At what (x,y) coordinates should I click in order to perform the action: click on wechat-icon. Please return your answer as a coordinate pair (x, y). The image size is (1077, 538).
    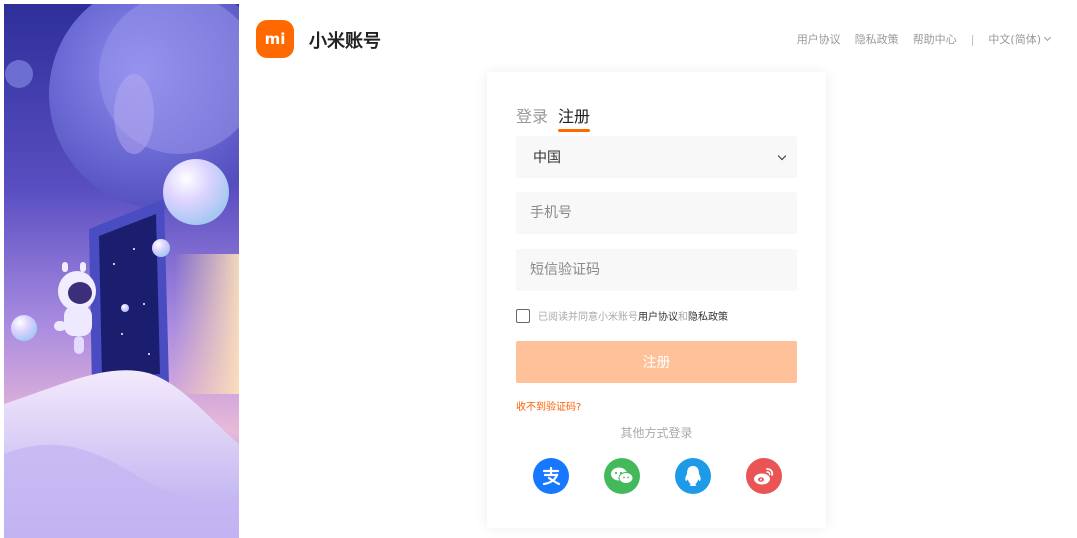
    Looking at the image, I should click on (622, 475).